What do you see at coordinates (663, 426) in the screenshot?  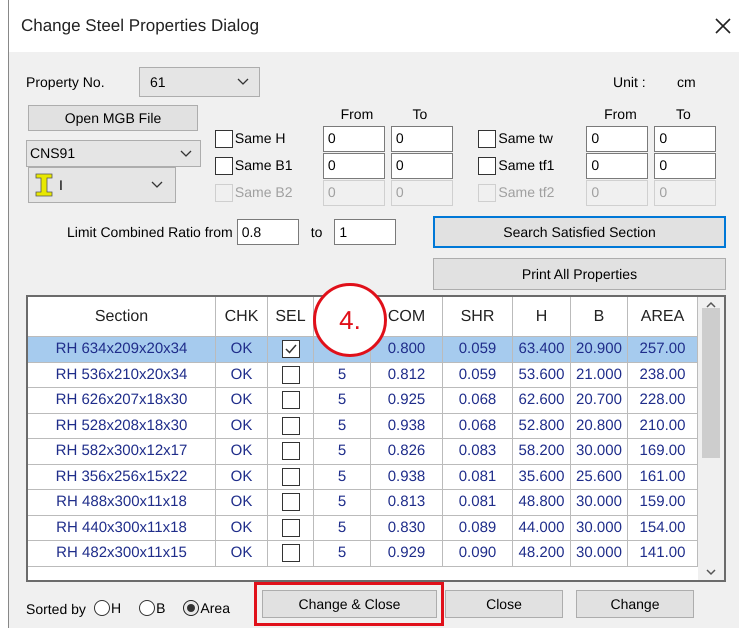 I see `table-cell-text: 210.00` at bounding box center [663, 426].